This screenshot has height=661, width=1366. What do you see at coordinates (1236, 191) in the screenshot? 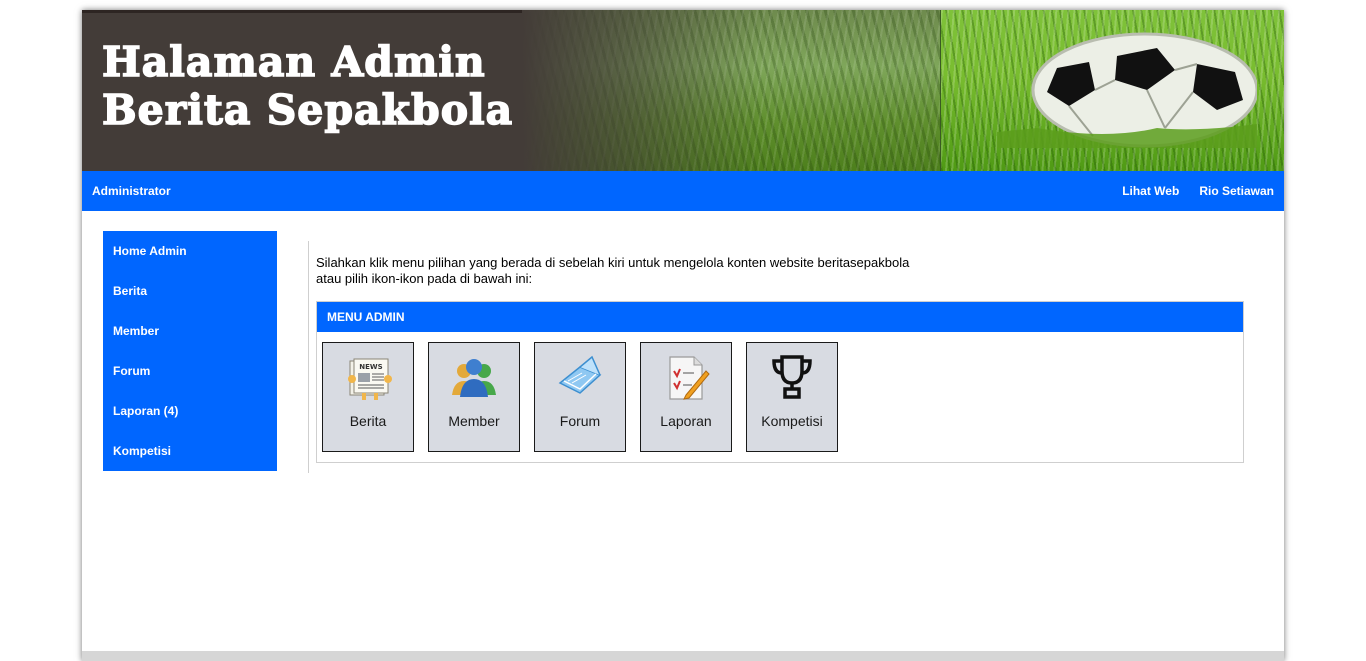
I see `user-name-link: Rio Setiawan` at bounding box center [1236, 191].